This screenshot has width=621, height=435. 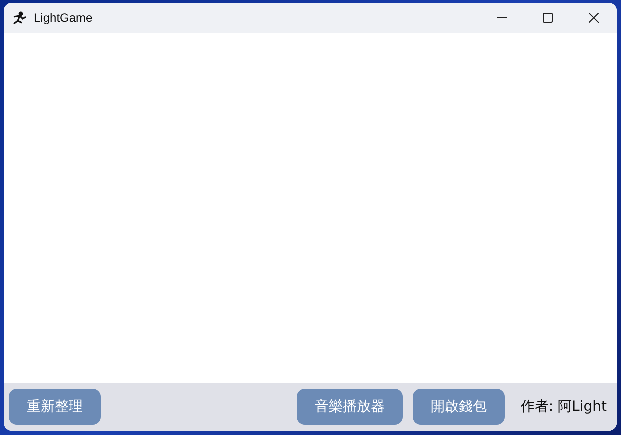 I want to click on app-icon, so click(x=20, y=18).